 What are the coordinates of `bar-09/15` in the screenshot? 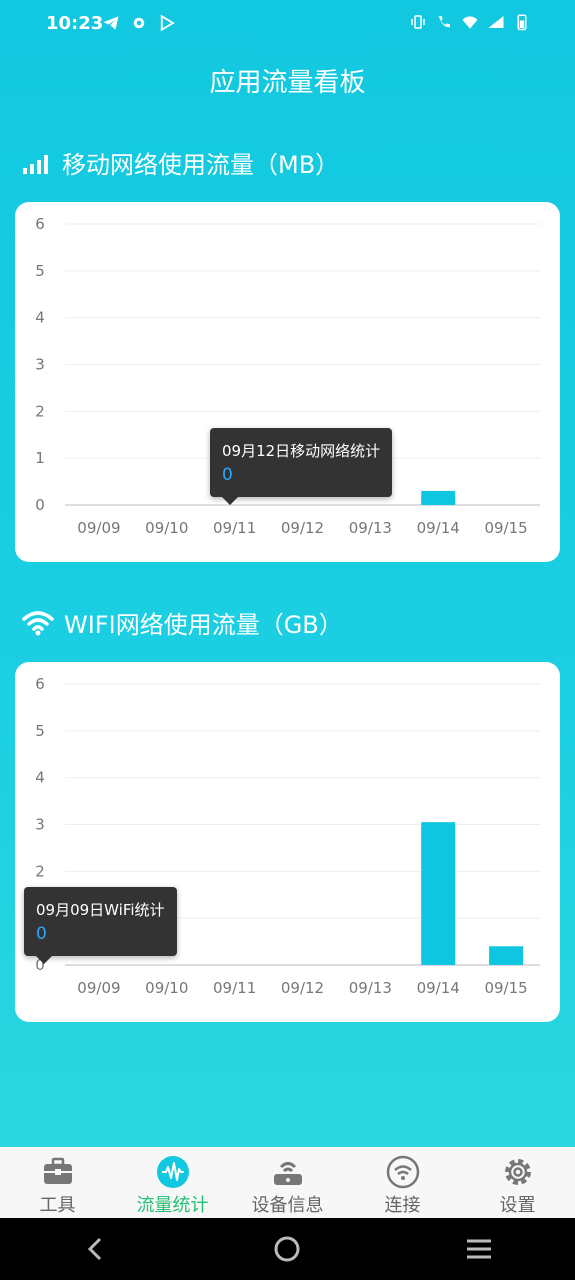 It's located at (506, 955).